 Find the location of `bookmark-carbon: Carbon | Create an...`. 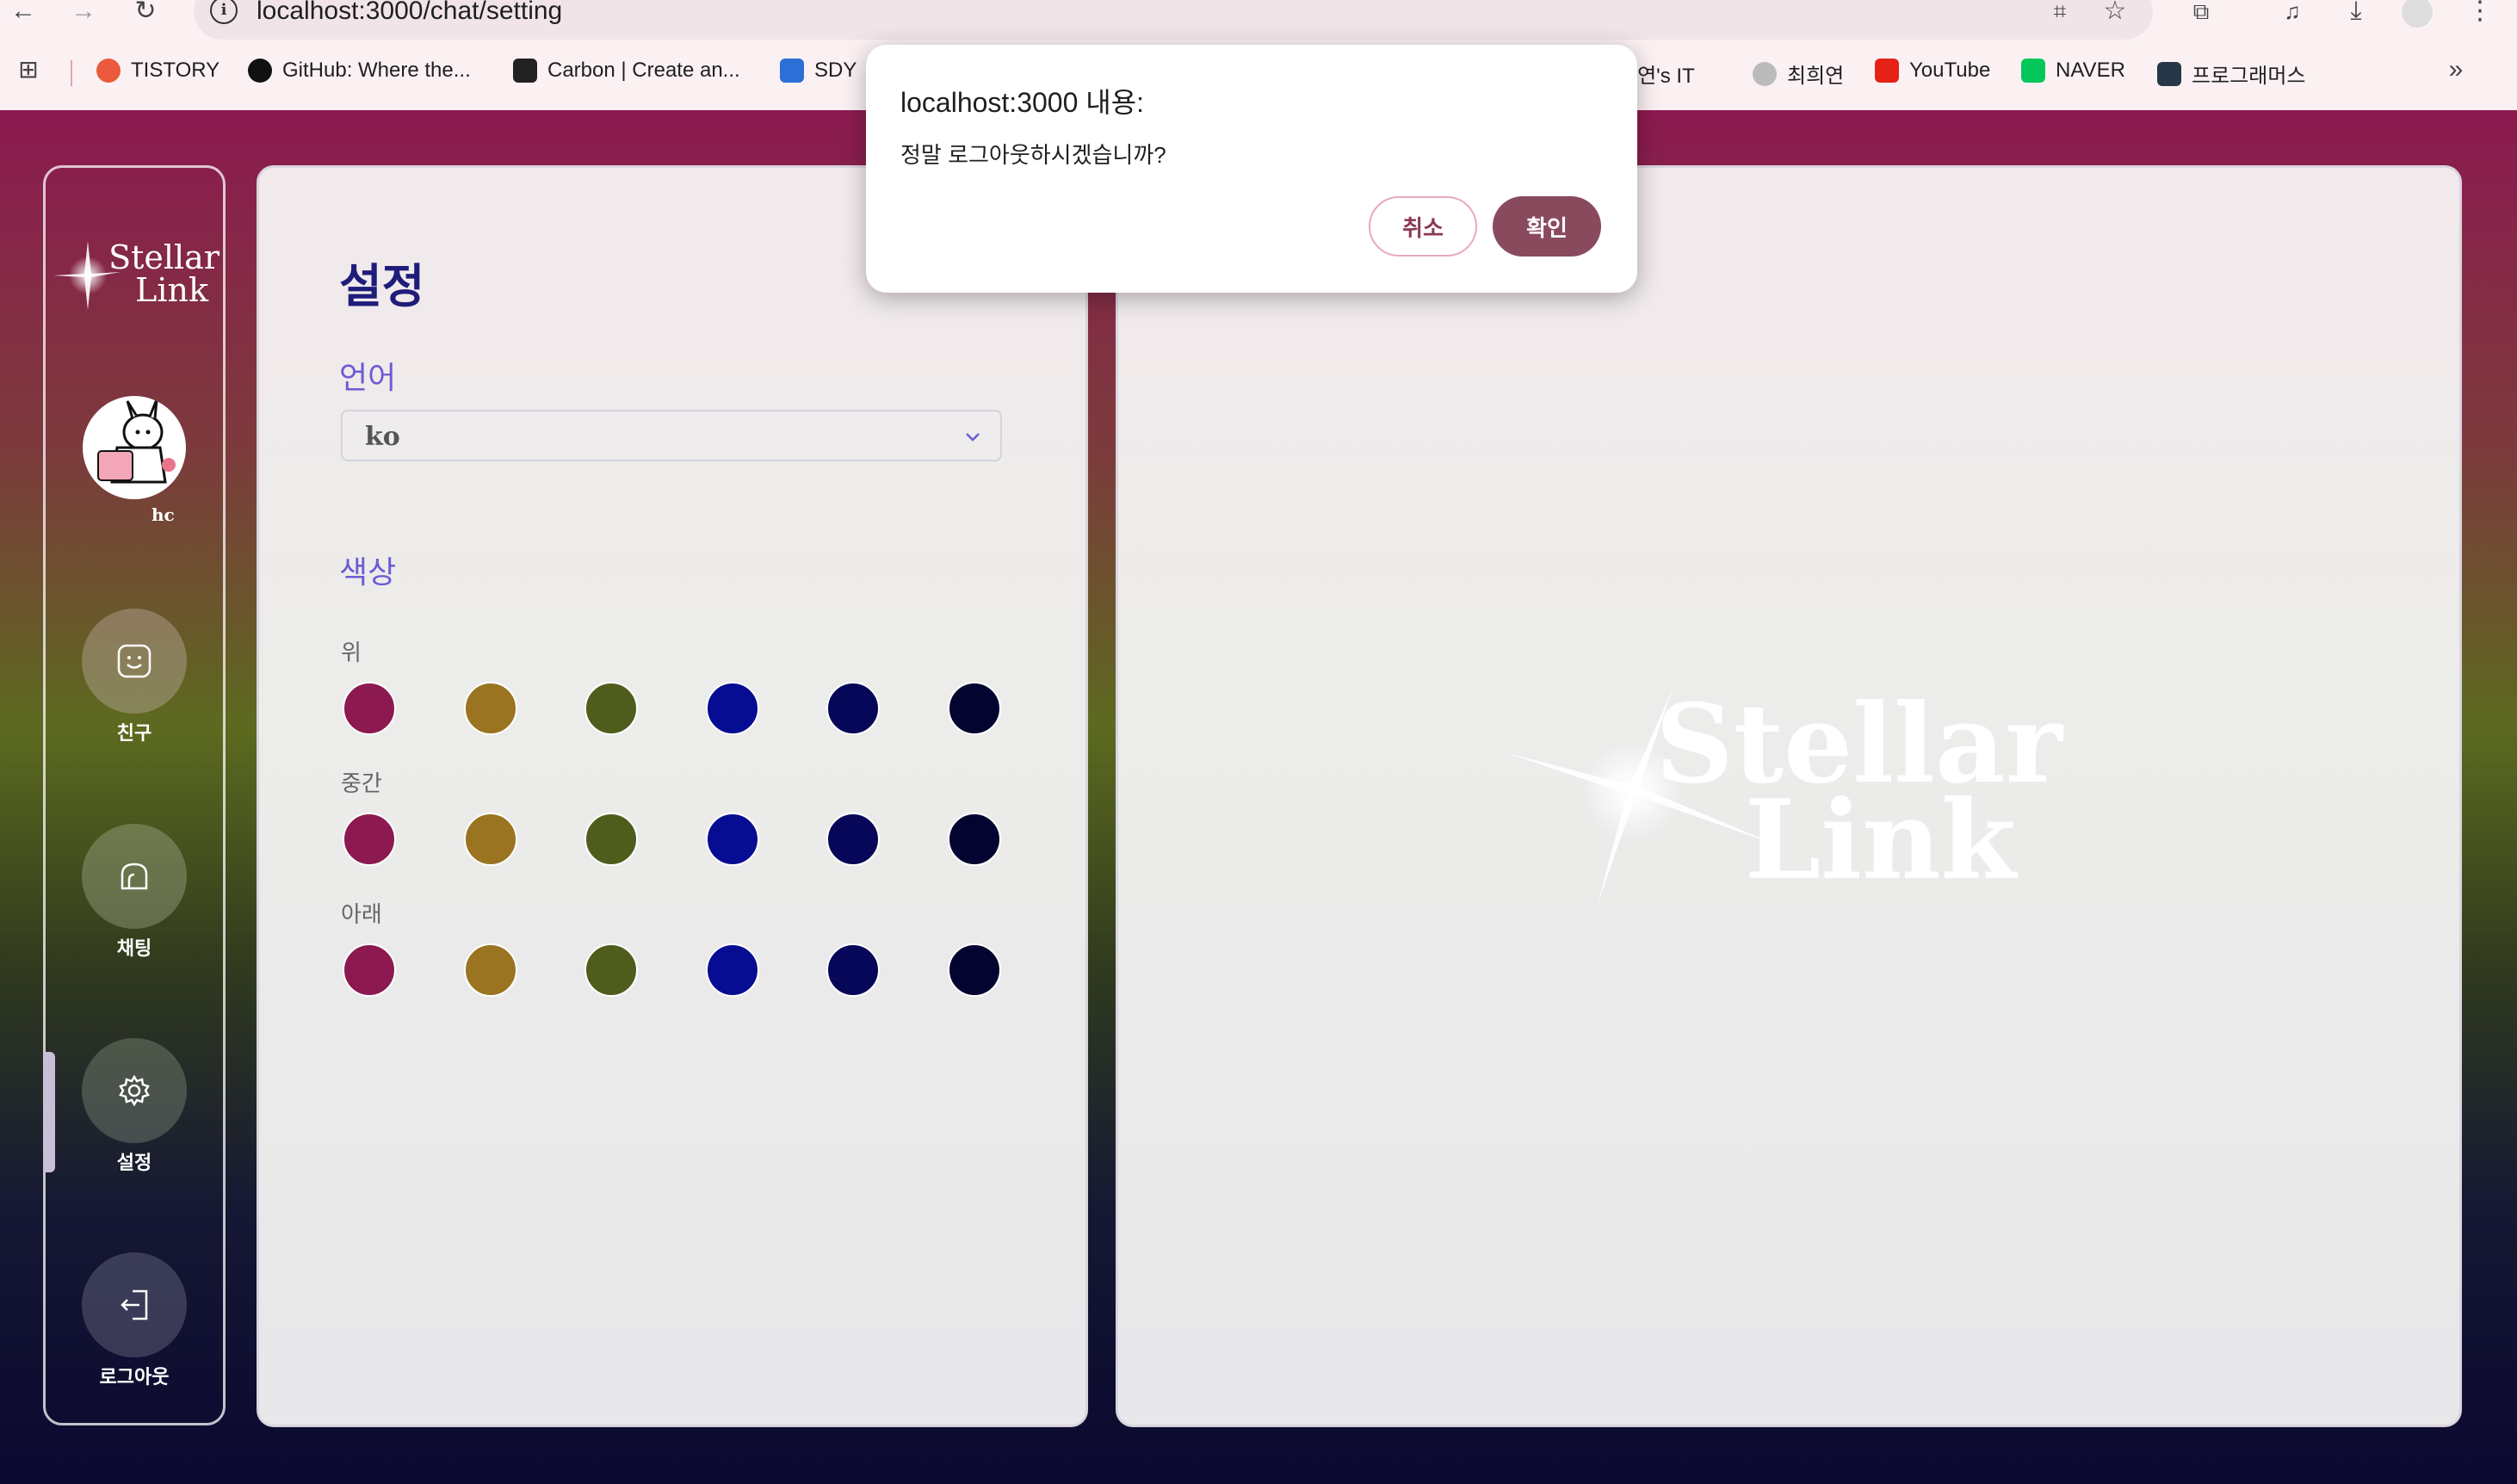

bookmark-carbon: Carbon | Create an... is located at coordinates (627, 71).